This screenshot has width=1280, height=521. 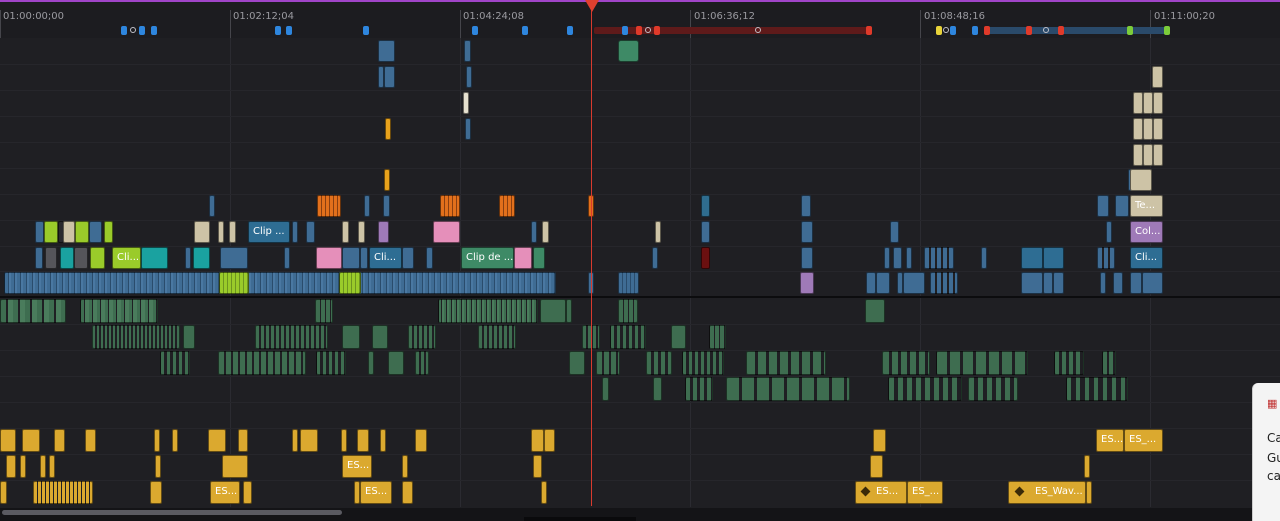 I want to click on music-clip-group, so click(x=63, y=492).